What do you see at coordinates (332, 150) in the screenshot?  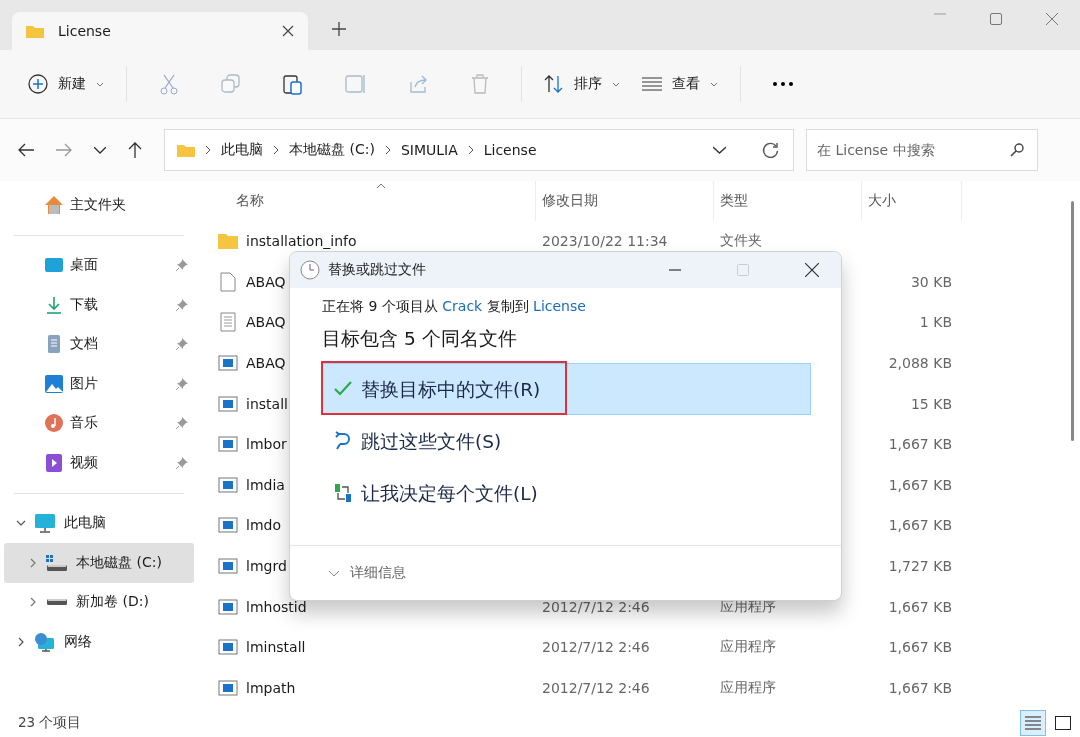 I see `breadcrumb-item: 本地磁盘 (C:)` at bounding box center [332, 150].